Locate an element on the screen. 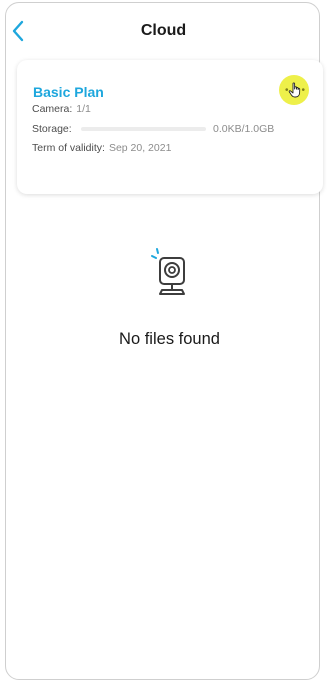 Image resolution: width=327 pixels, height=684 pixels. storage-value: 0.0KB/1.0GB is located at coordinates (244, 129).